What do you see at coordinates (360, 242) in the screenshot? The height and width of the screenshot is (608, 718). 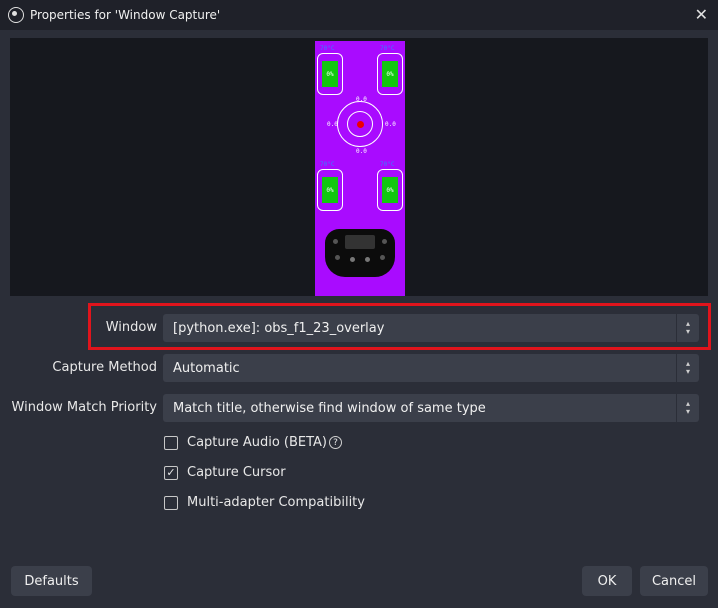 I see `wheel-display` at bounding box center [360, 242].